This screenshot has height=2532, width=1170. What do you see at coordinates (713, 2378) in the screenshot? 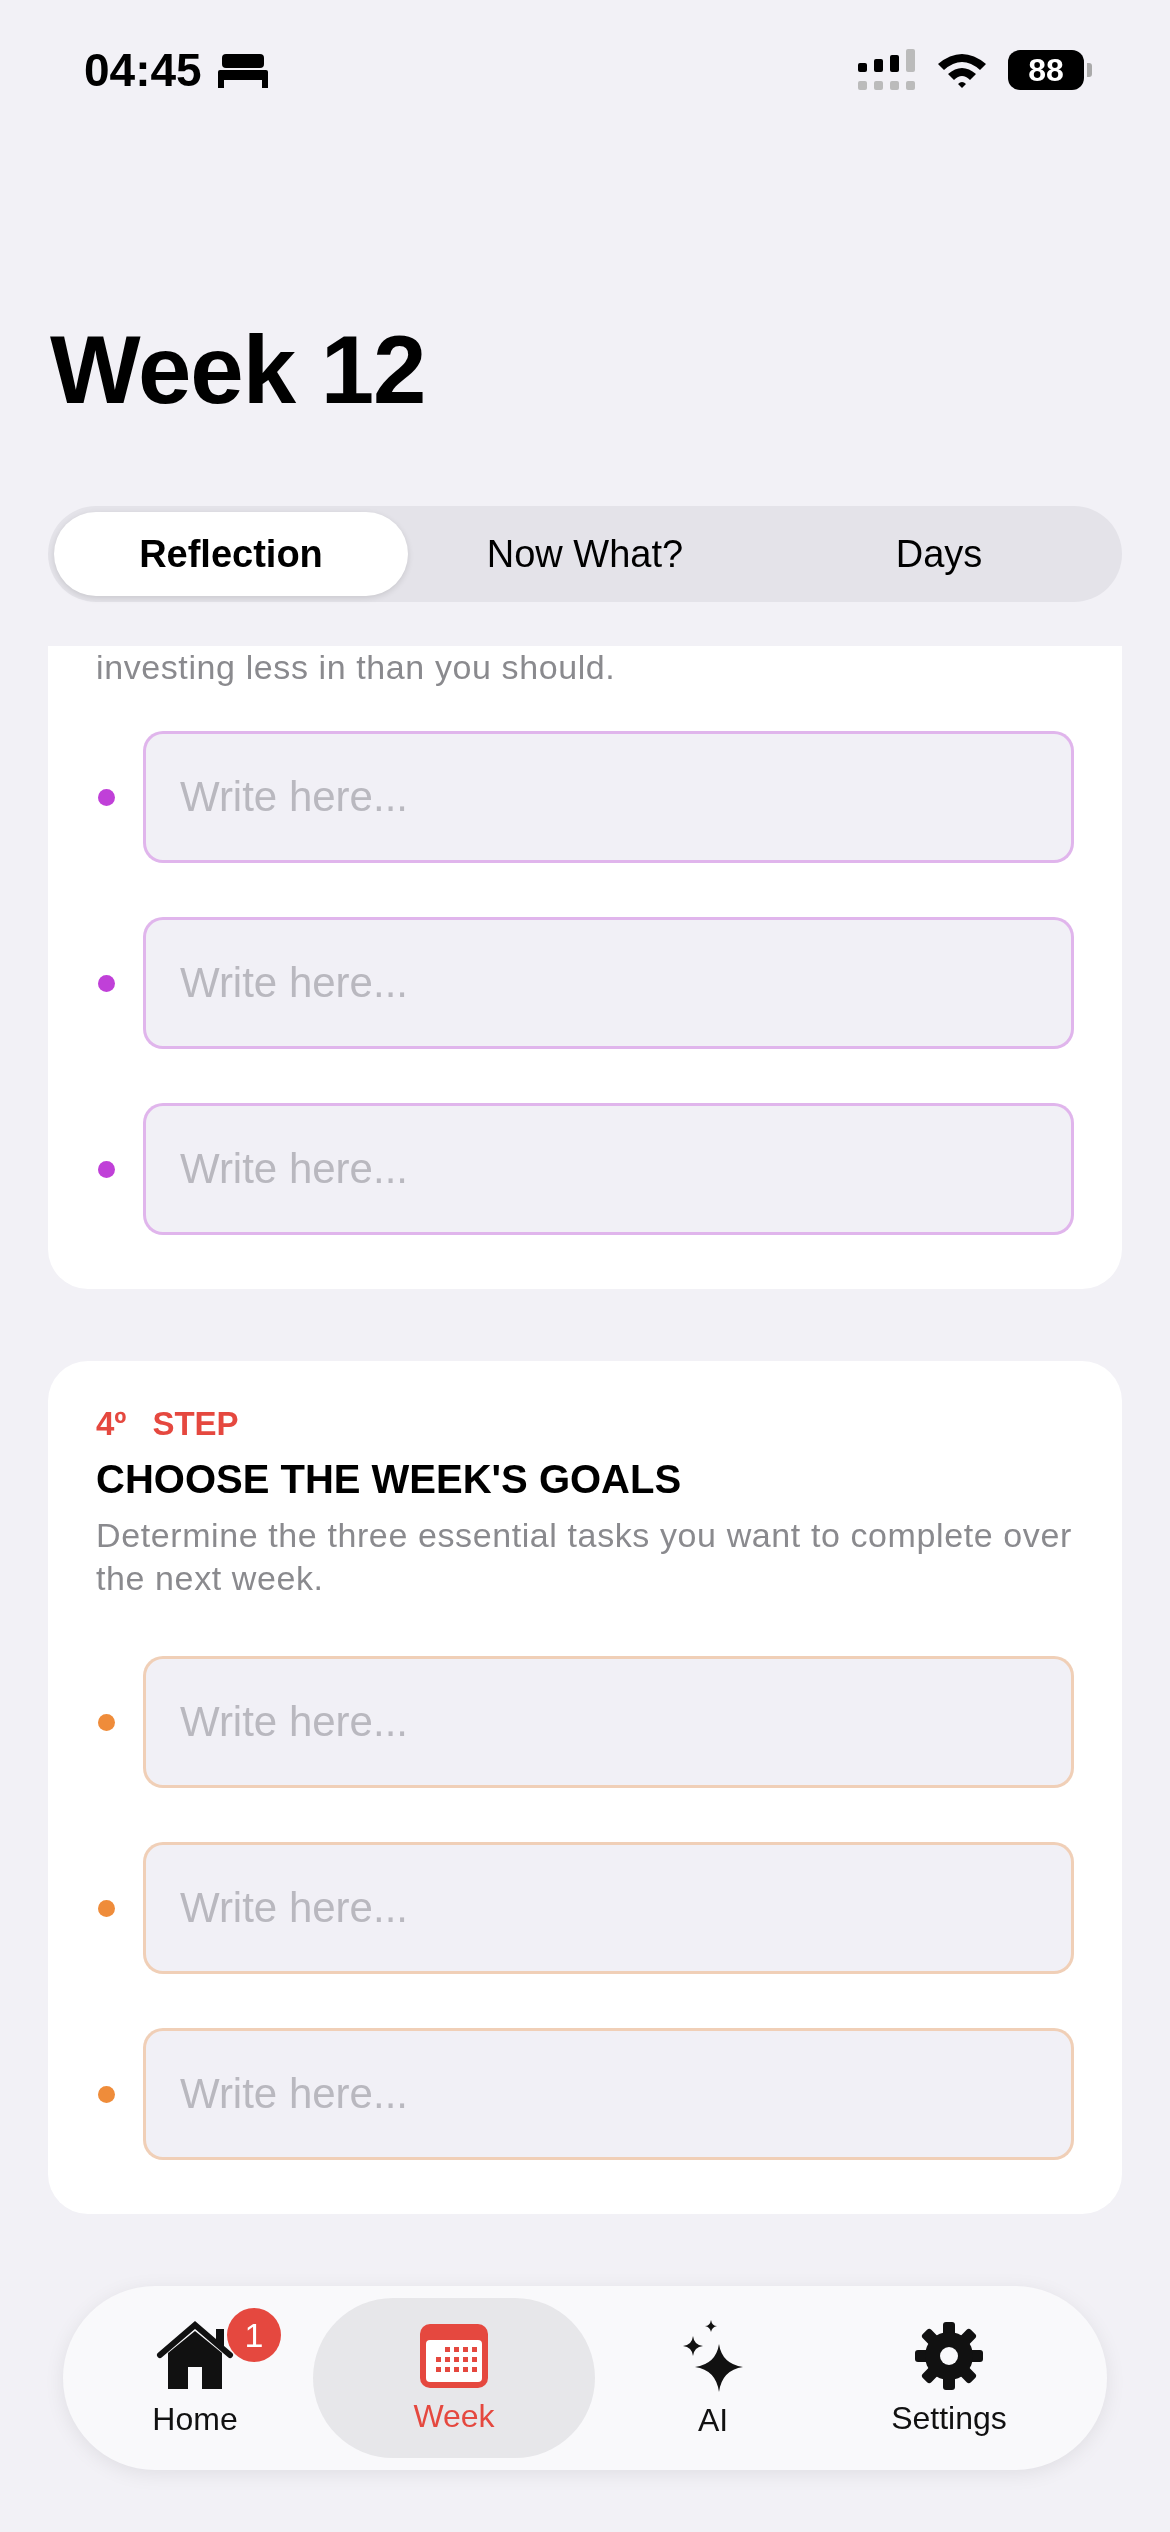
I see `tab-bar-item: AI` at bounding box center [713, 2378].